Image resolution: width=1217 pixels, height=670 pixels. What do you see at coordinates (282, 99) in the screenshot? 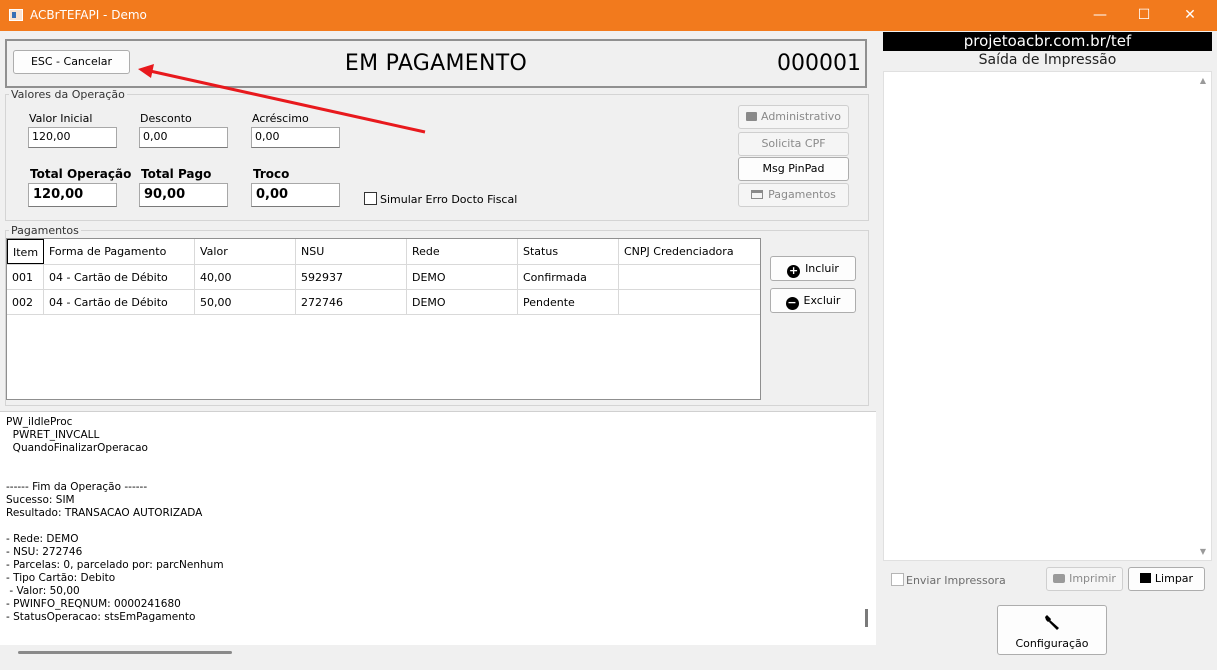
I see `annotation-arrow` at bounding box center [282, 99].